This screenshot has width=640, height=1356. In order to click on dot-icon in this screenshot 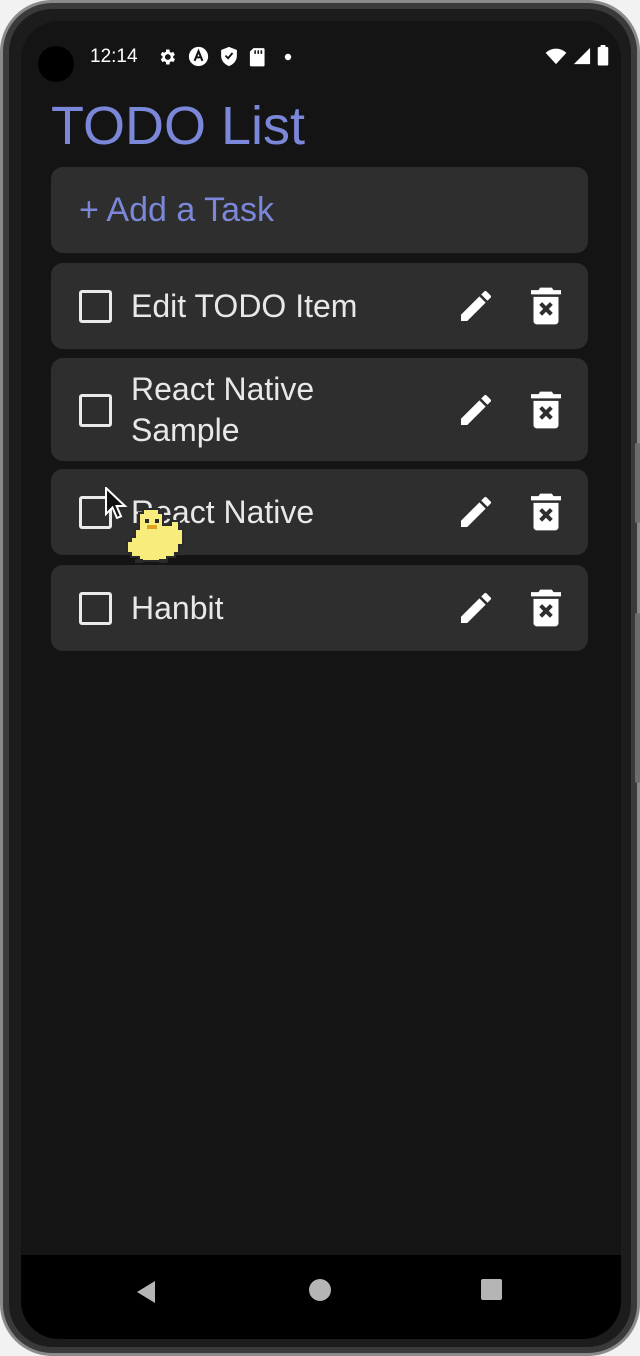, I will do `click(288, 56)`.